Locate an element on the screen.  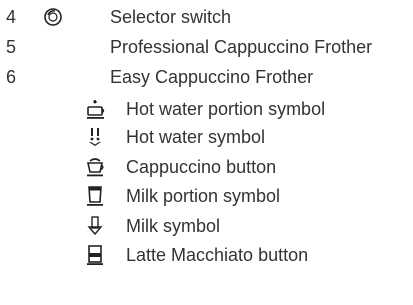
item-number: 6 is located at coordinates (11, 77).